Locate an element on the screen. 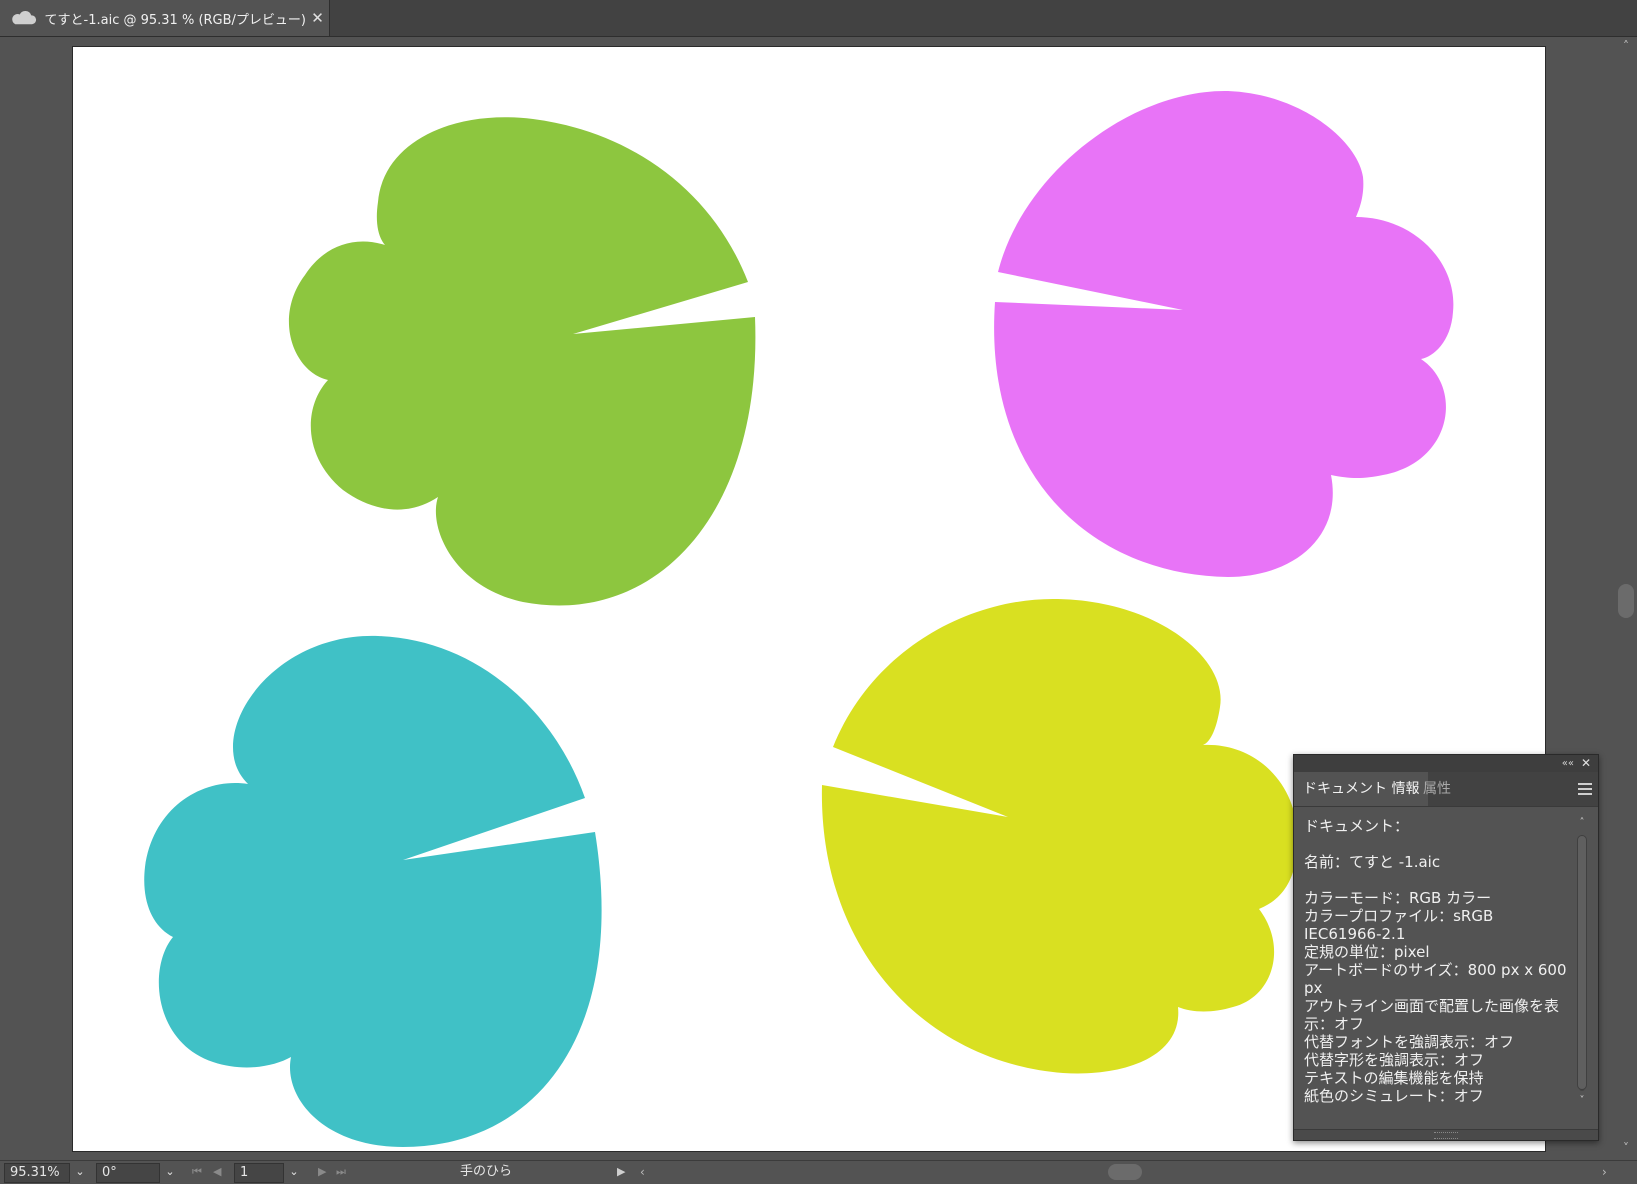 This screenshot has height=1184, width=1637. status-menu-arrow-icon: ▶ is located at coordinates (621, 1172).